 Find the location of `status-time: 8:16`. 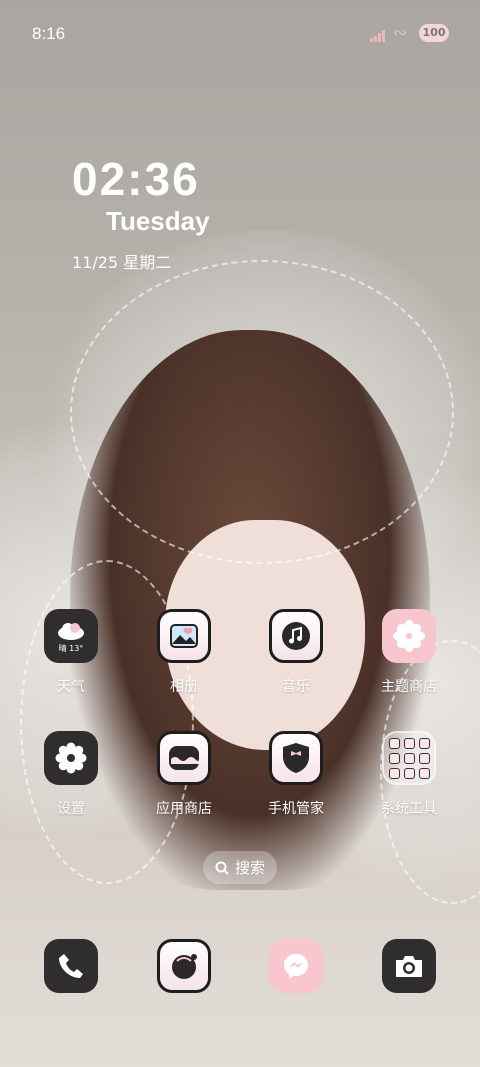

status-time: 8:16 is located at coordinates (49, 33).